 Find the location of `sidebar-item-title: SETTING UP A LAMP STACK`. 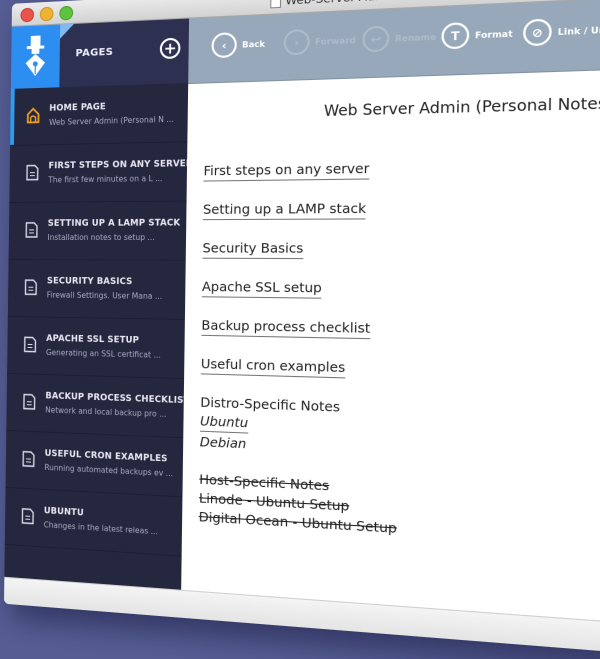

sidebar-item-title: SETTING UP A LAMP STACK is located at coordinates (114, 223).